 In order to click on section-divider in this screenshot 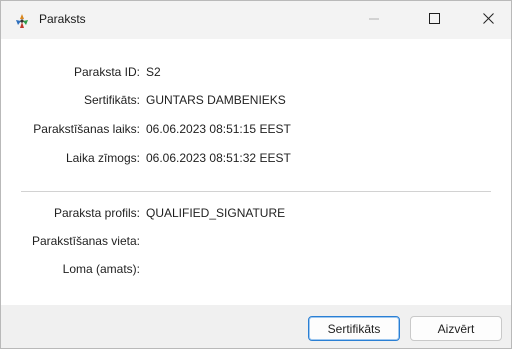, I will do `click(256, 191)`.